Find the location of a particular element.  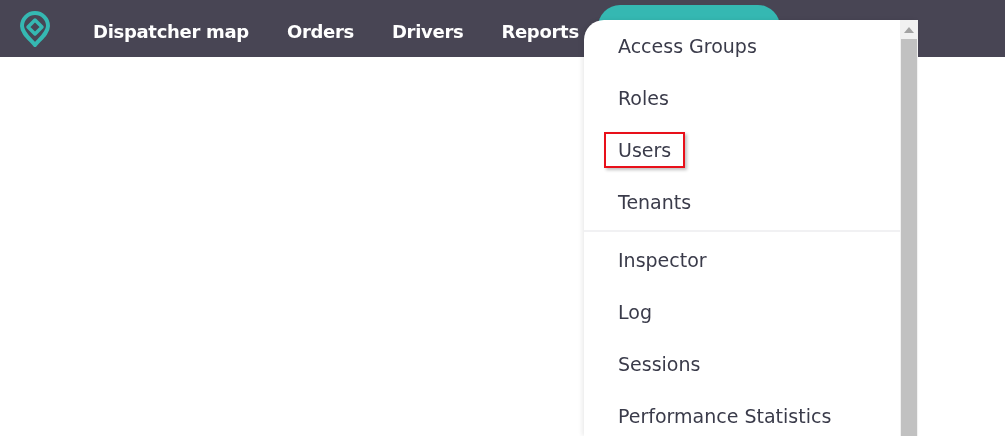

nav-link: Orders is located at coordinates (320, 31).